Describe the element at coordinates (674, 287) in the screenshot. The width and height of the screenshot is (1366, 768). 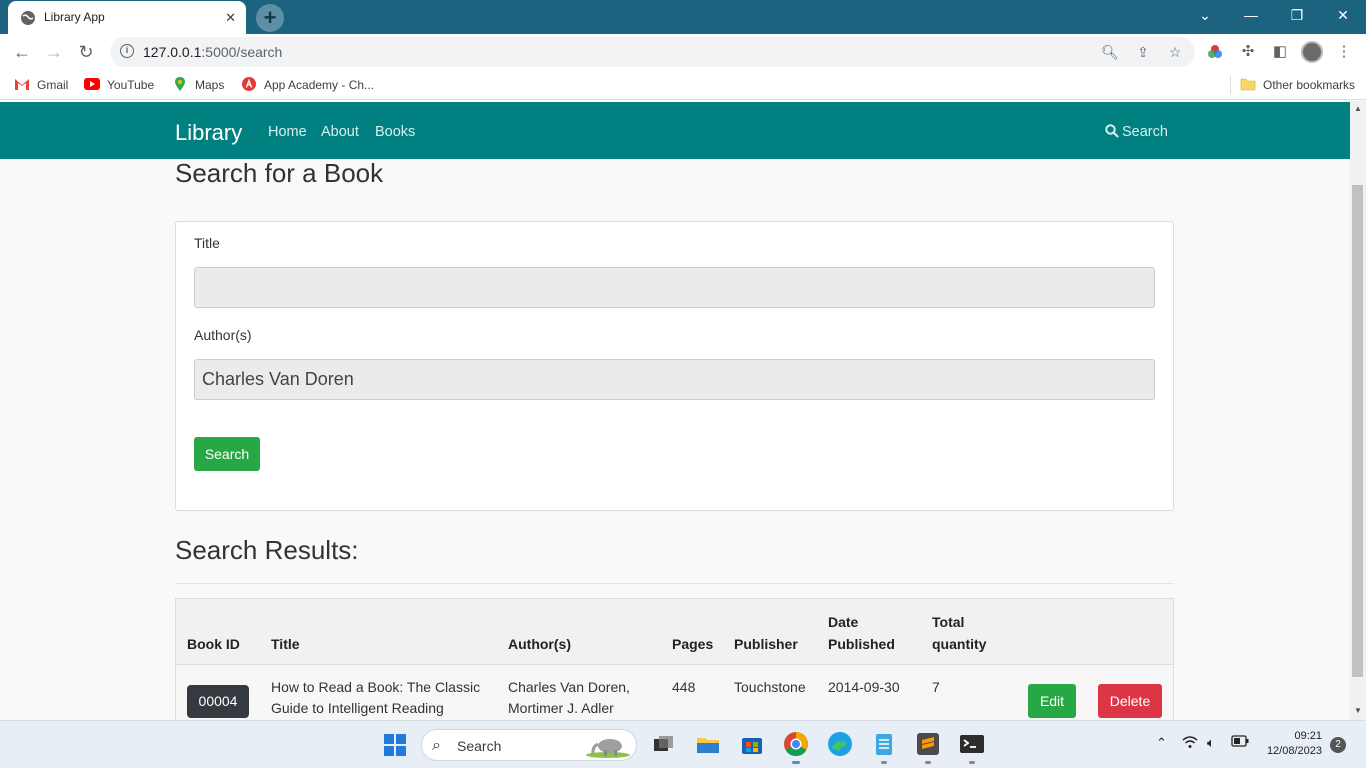
I see `title-input` at that location.